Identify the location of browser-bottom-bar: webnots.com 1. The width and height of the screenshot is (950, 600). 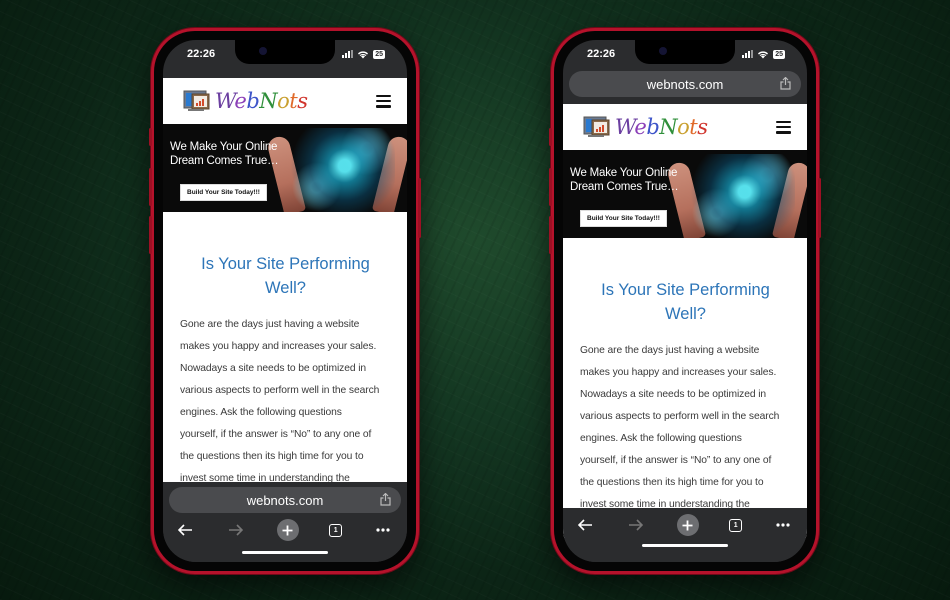
(285, 522).